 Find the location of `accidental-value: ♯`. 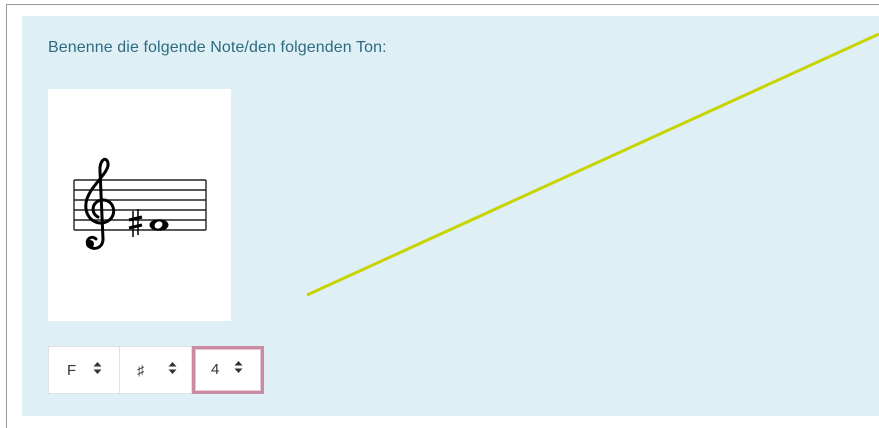

accidental-value: ♯ is located at coordinates (140, 370).